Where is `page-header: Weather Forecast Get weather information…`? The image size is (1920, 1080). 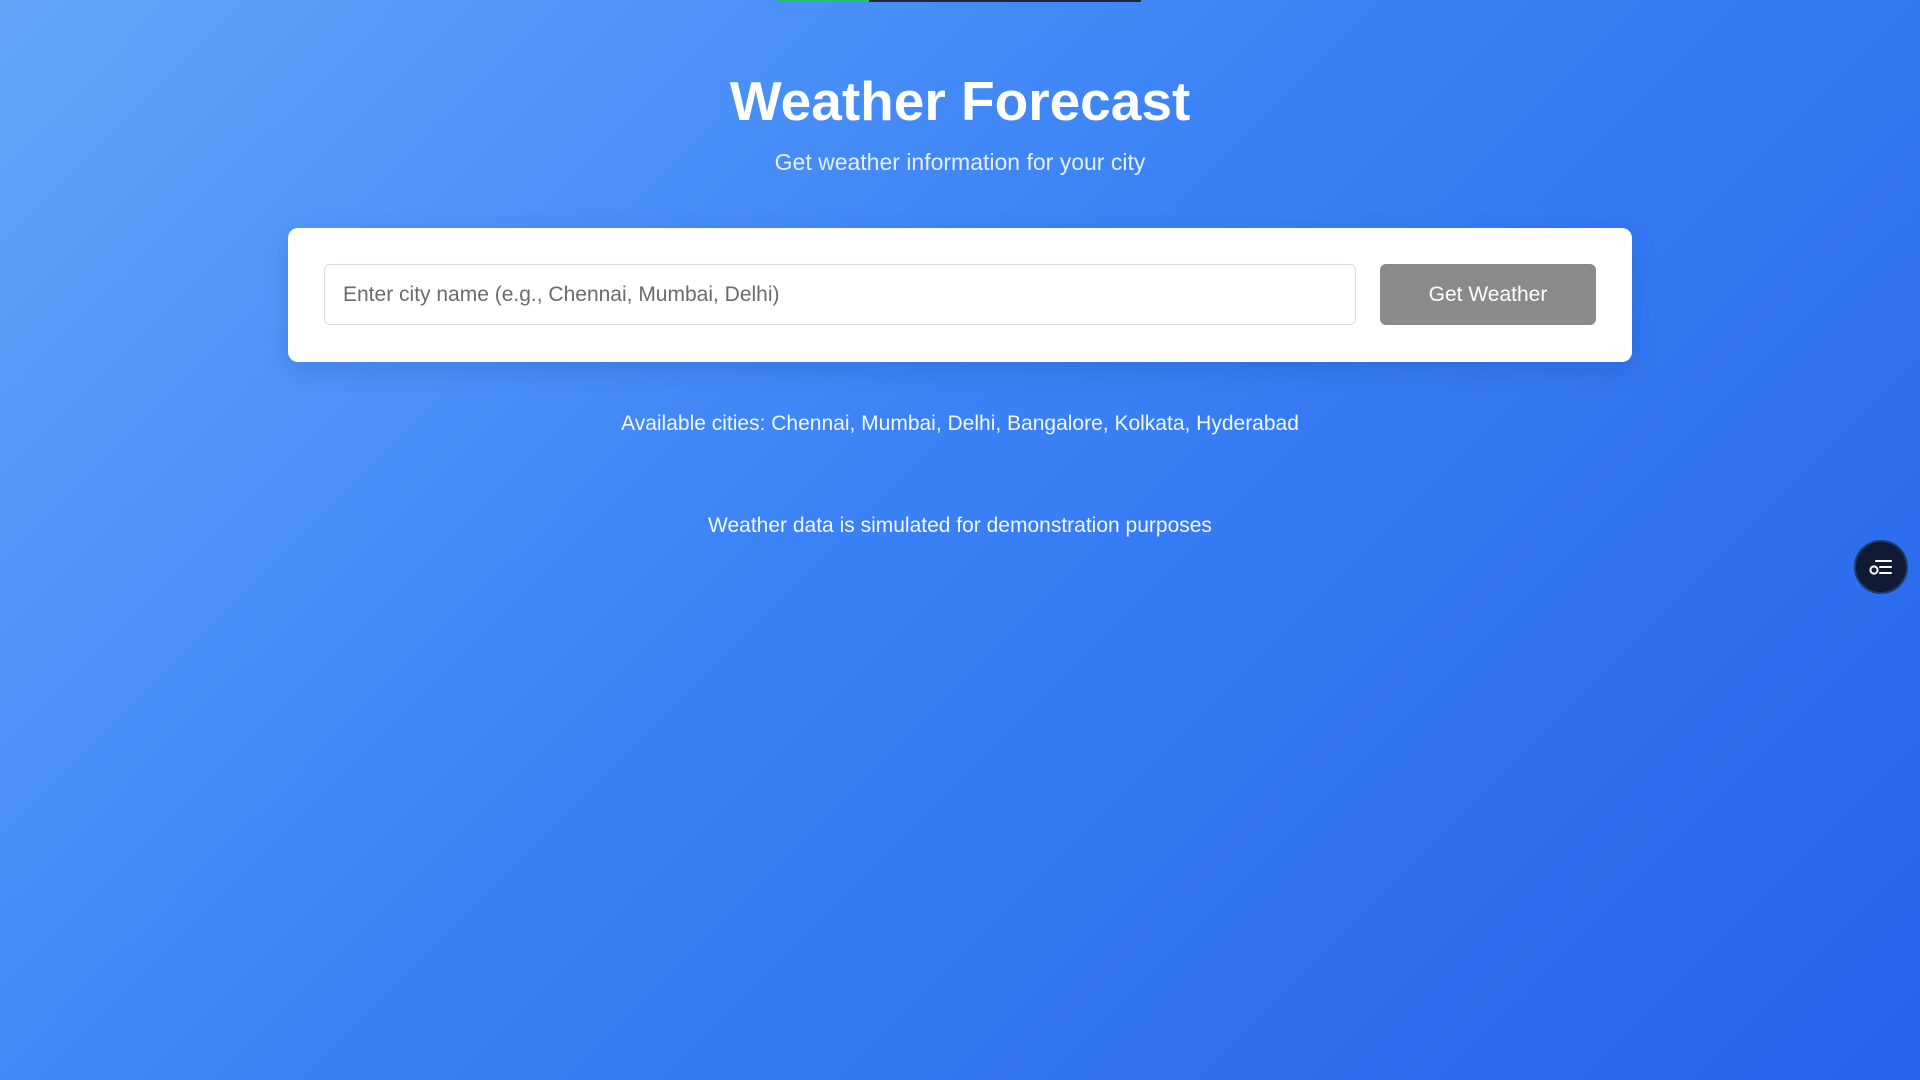
page-header: Weather Forecast Get weather information… is located at coordinates (960, 122).